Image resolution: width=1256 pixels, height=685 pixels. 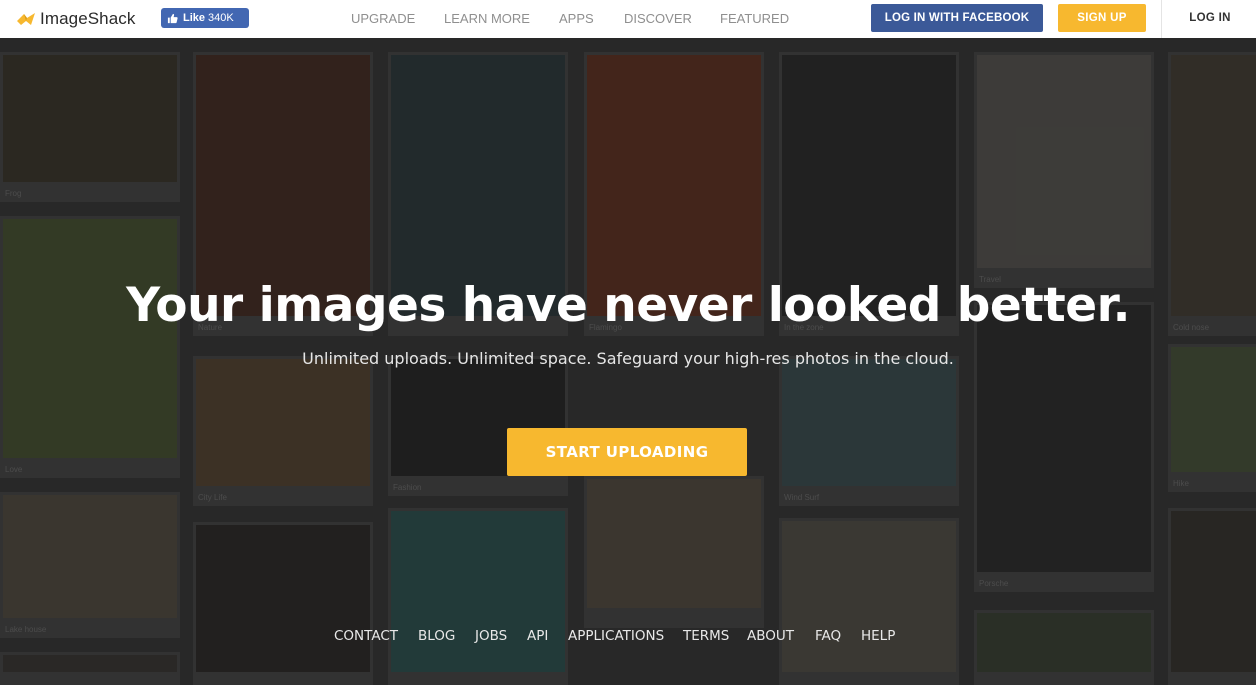 I want to click on start-uploading-button: START UPLOADING, so click(x=627, y=452).